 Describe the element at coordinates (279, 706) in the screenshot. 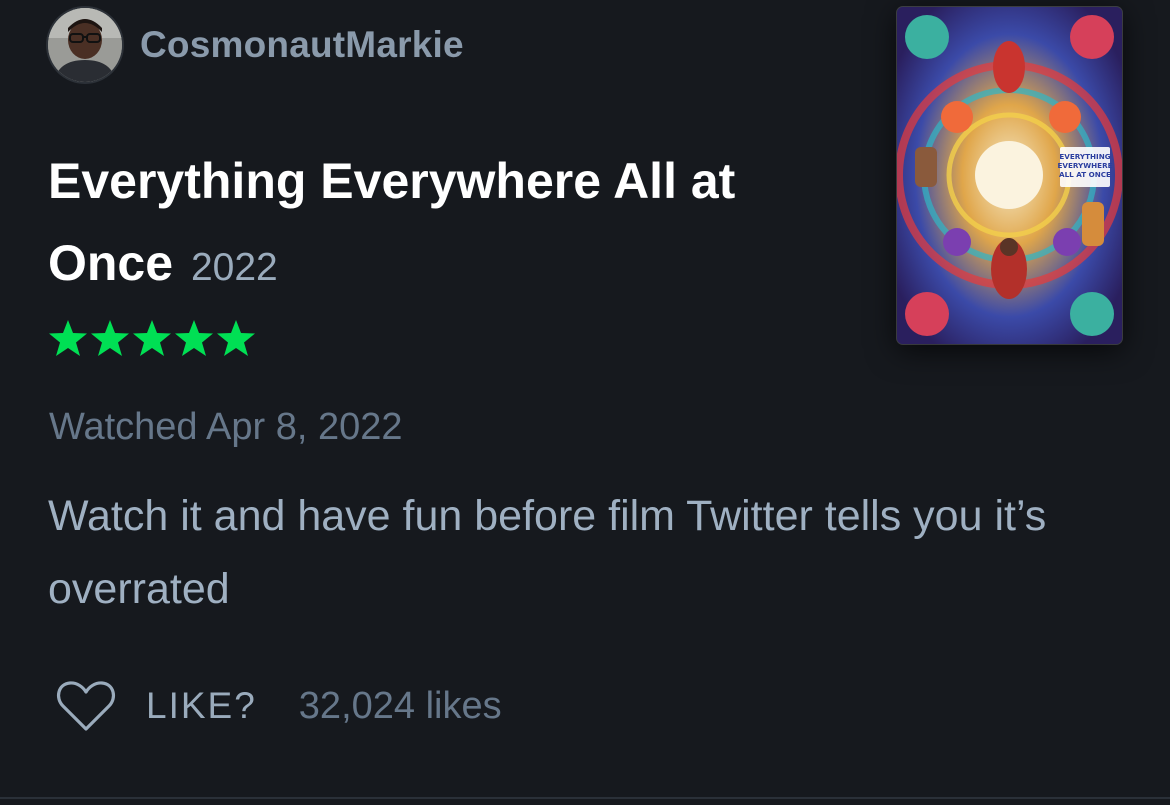

I see `review-actions: LIKE? 32,024 likes` at that location.